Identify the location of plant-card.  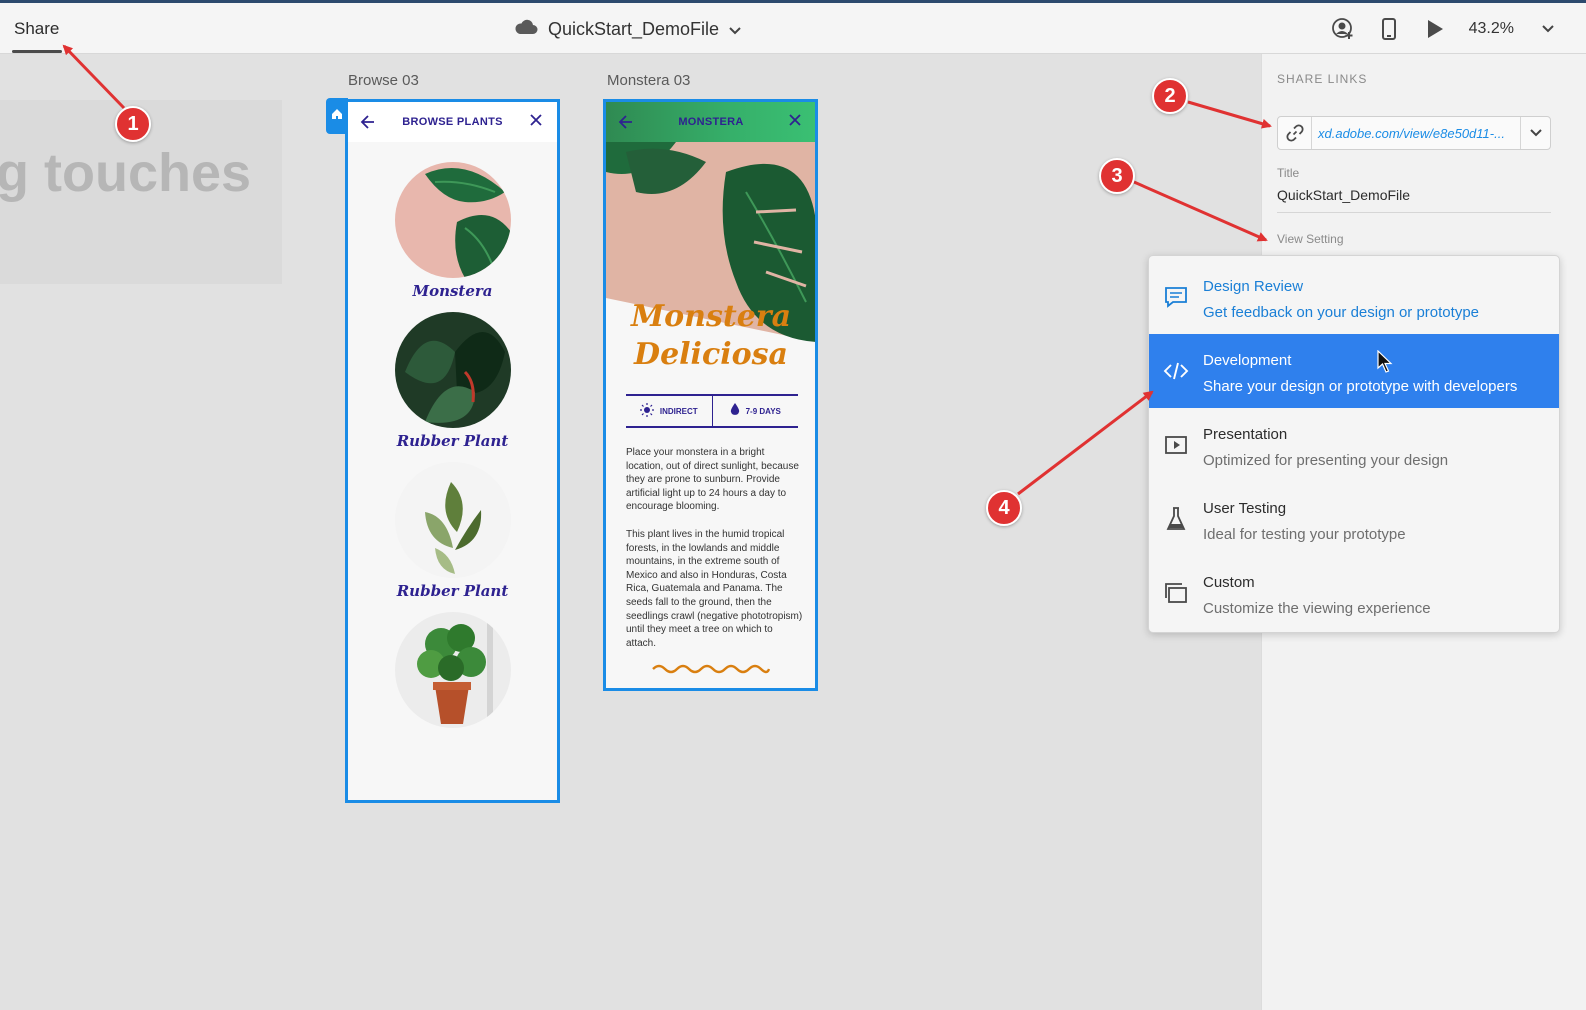
(452, 670).